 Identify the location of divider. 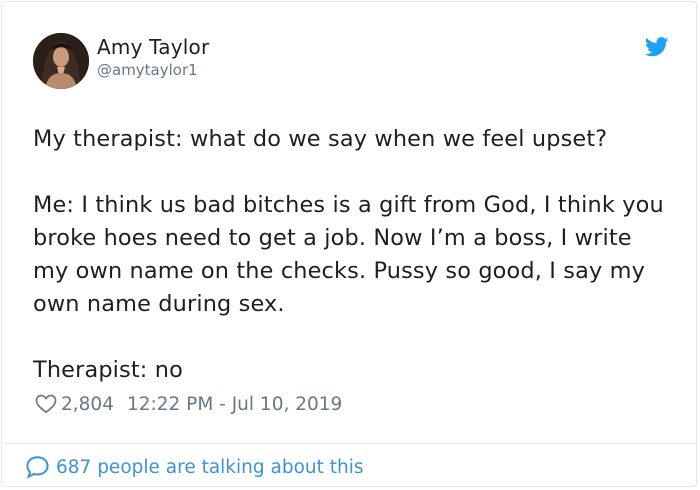
(350, 443).